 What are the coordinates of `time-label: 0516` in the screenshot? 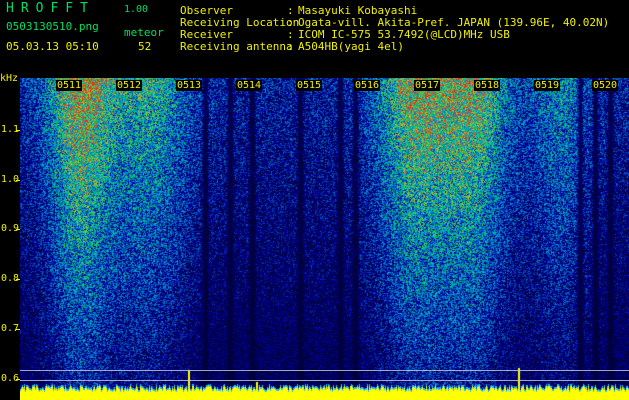 It's located at (367, 85).